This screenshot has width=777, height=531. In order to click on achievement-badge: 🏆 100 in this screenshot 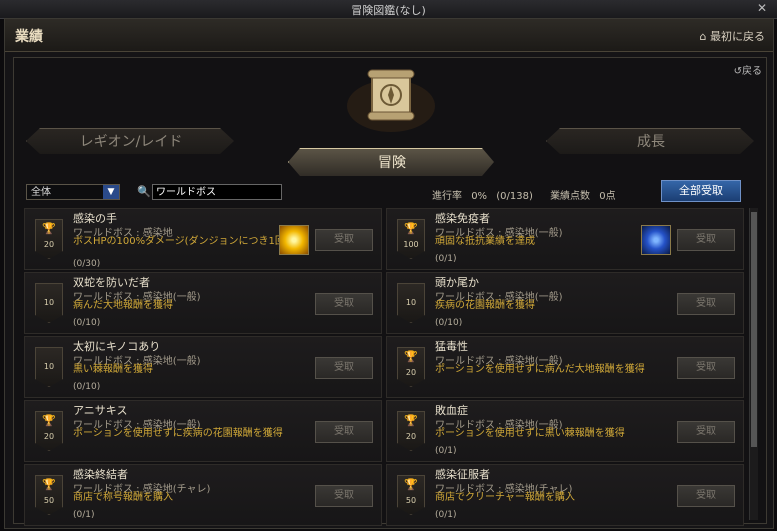, I will do `click(411, 239)`.